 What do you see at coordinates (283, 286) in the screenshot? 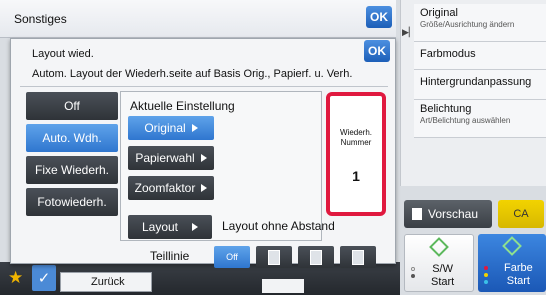
I see `scroll-indicator` at bounding box center [283, 286].